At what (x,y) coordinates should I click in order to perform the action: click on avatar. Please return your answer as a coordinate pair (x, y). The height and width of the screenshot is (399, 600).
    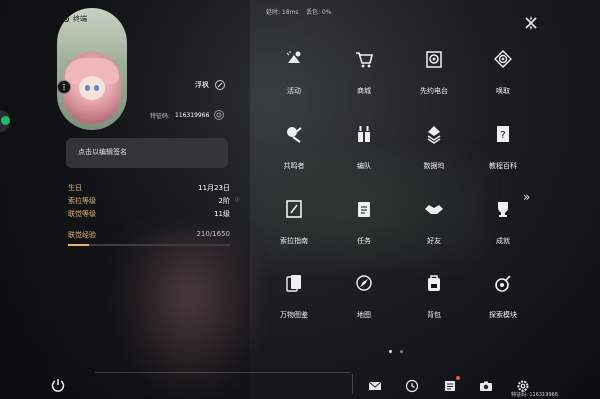
    Looking at the image, I should click on (92, 88).